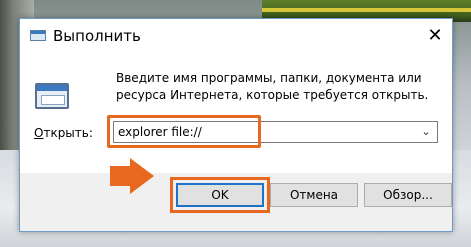 This screenshot has width=471, height=247. I want to click on window-title: Выполнить, so click(97, 36).